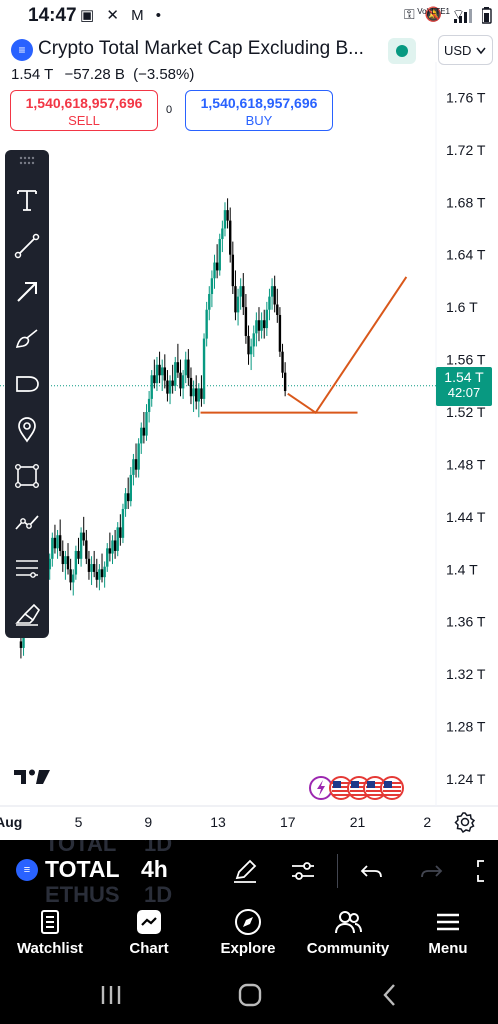  I want to click on drag-handle-icon, so click(27, 161).